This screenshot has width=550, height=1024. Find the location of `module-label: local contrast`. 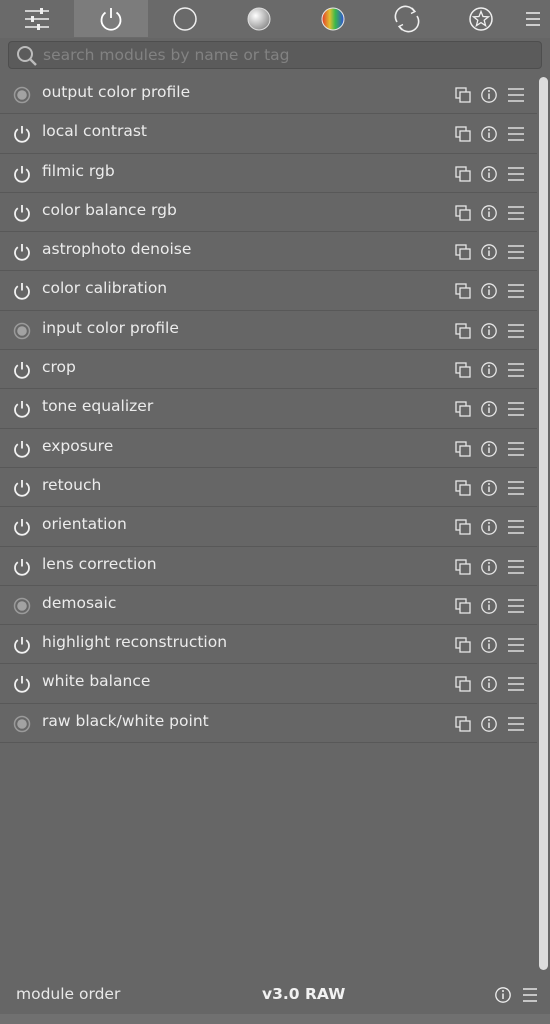

module-label: local contrast is located at coordinates (94, 131).